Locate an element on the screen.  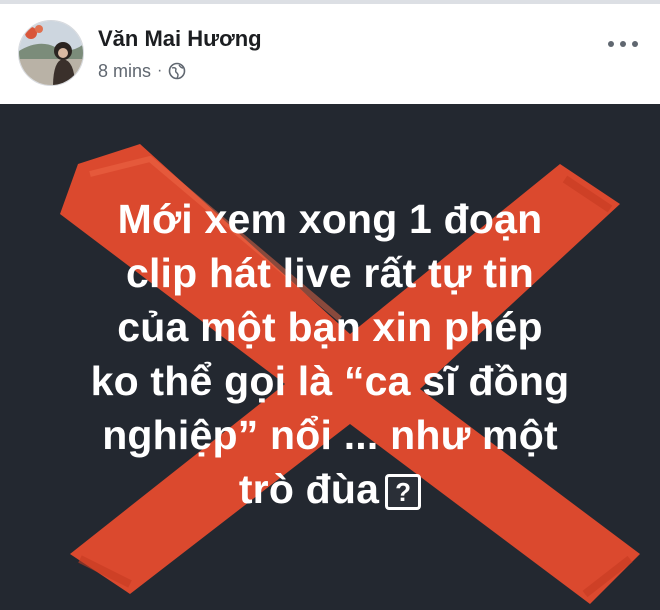
post-timestamp: 8 mins is located at coordinates (124, 71).